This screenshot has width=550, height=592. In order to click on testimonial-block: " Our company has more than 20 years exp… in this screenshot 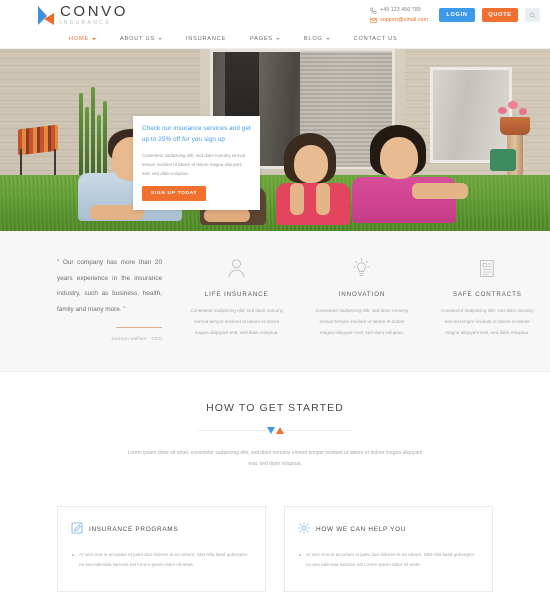, I will do `click(87, 298)`.